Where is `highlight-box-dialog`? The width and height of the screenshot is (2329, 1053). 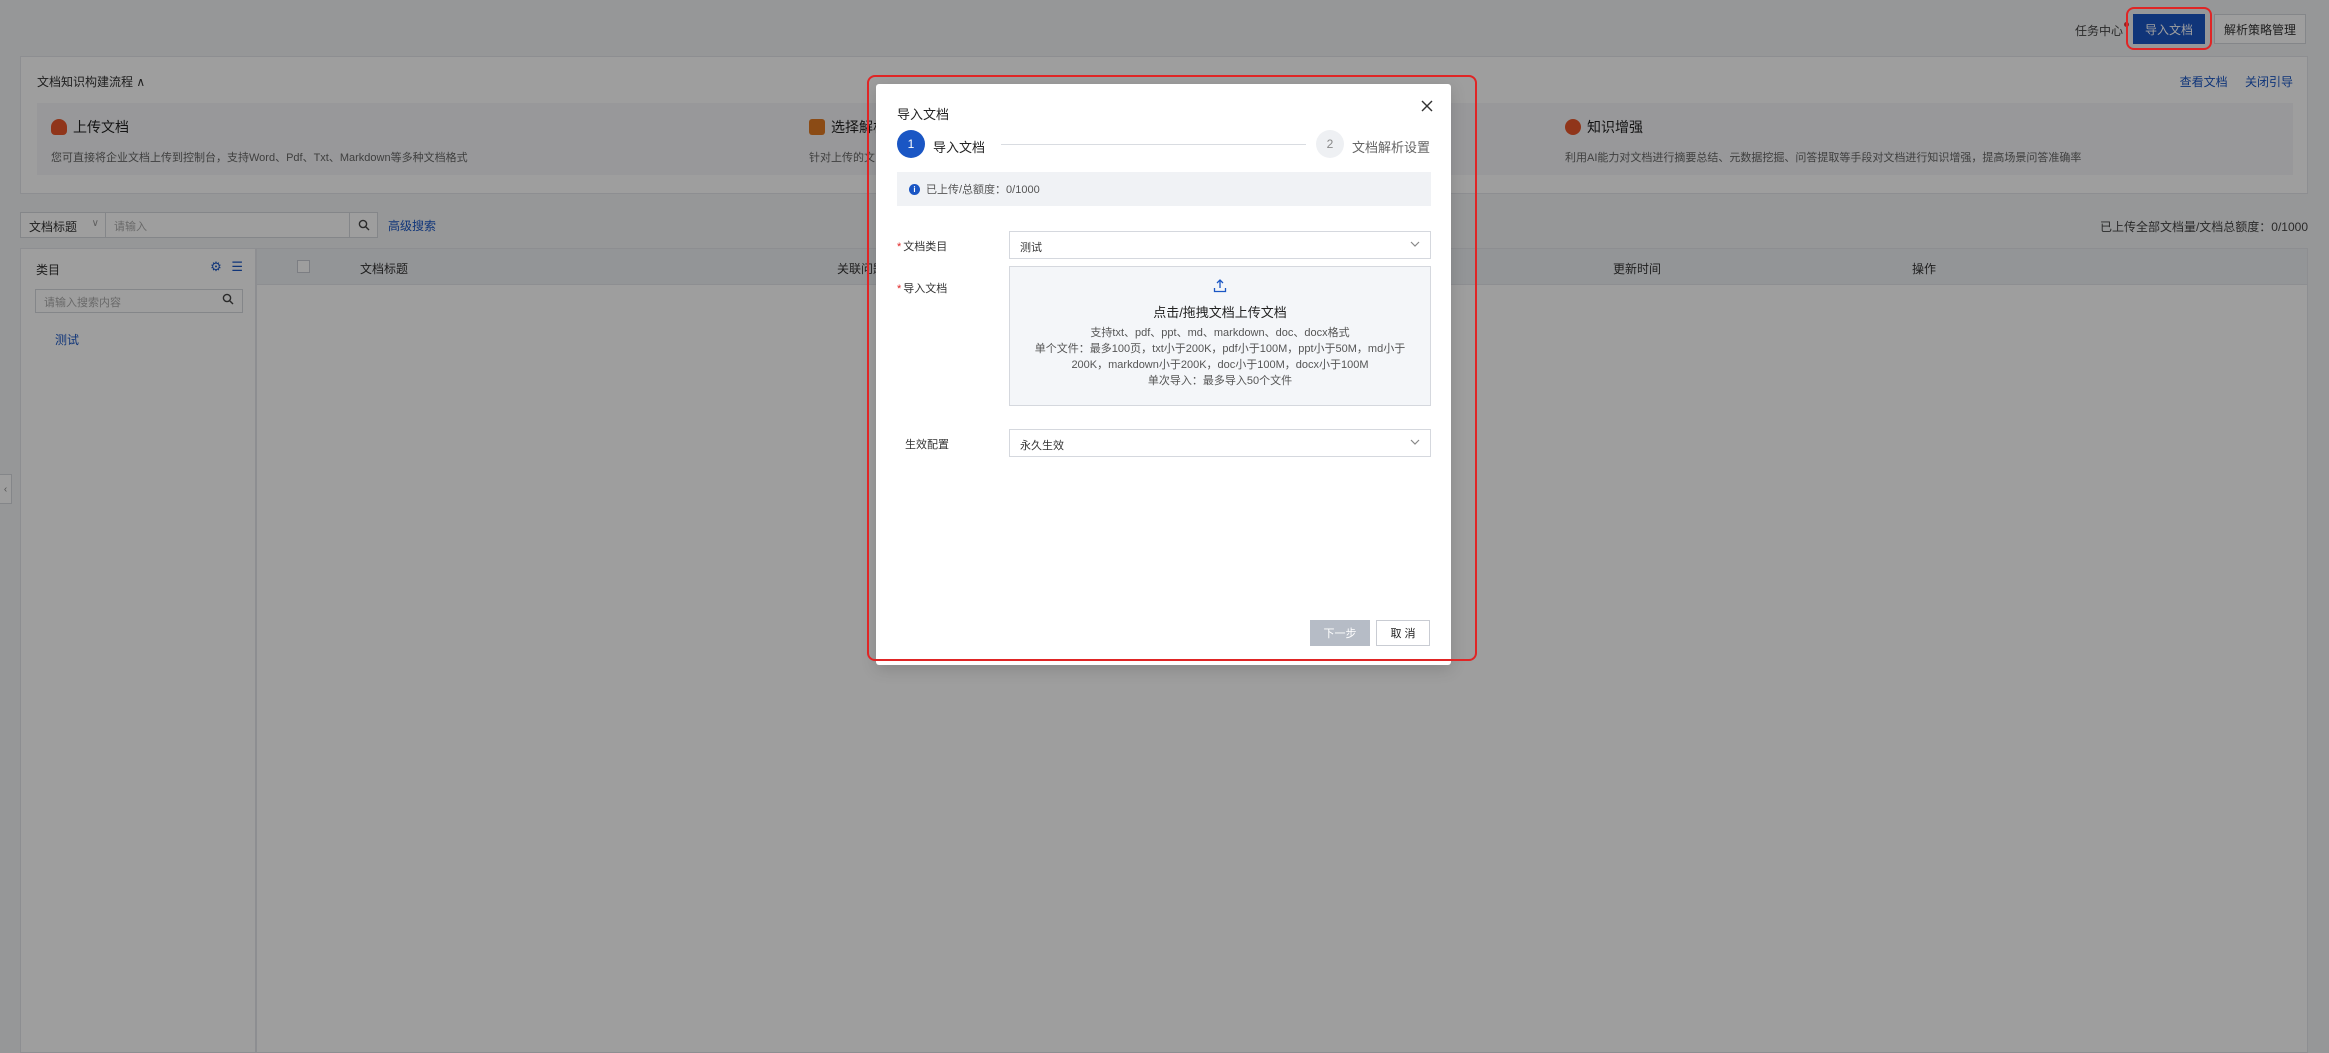
highlight-box-dialog is located at coordinates (1172, 368).